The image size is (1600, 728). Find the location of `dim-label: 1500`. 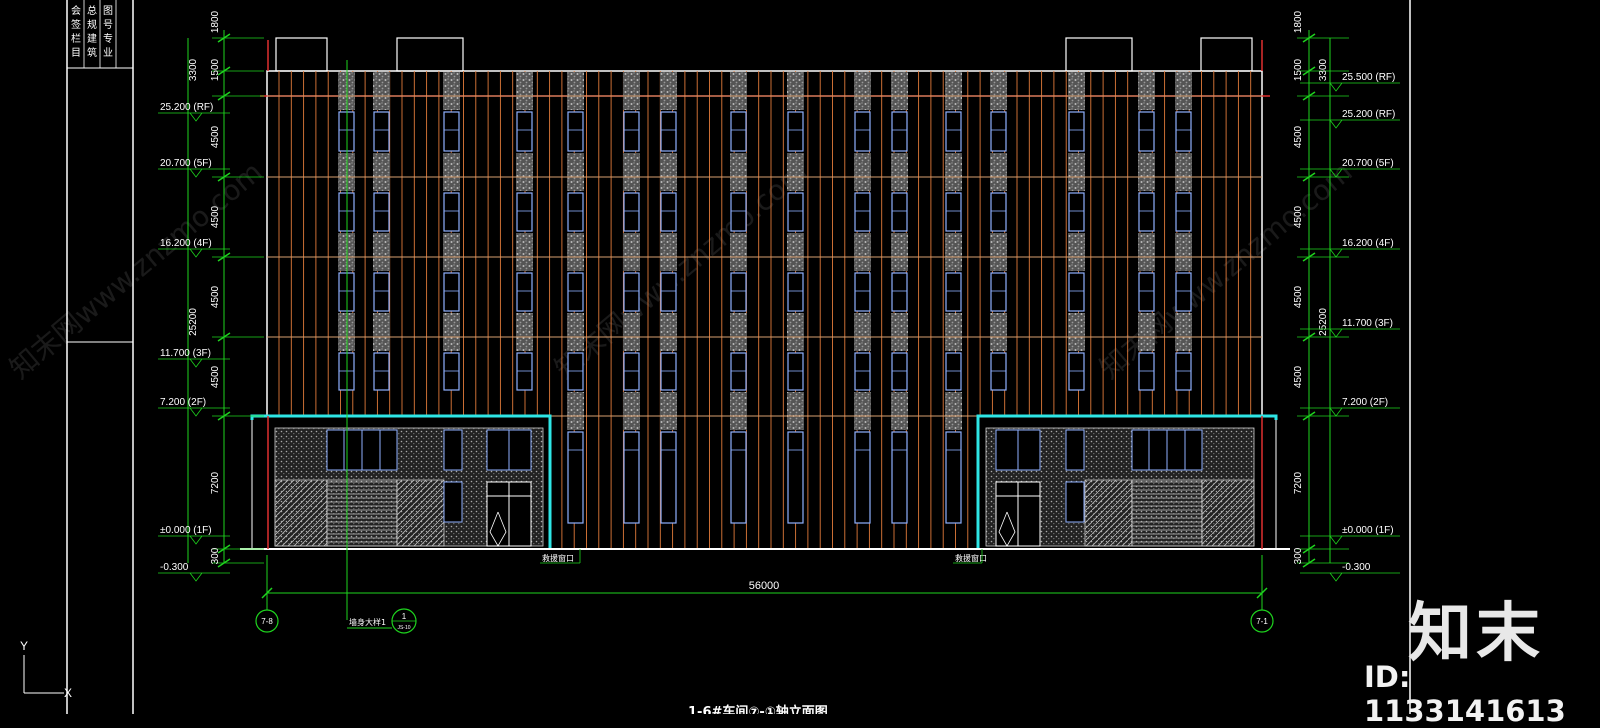

dim-label: 1500 is located at coordinates (1298, 69).